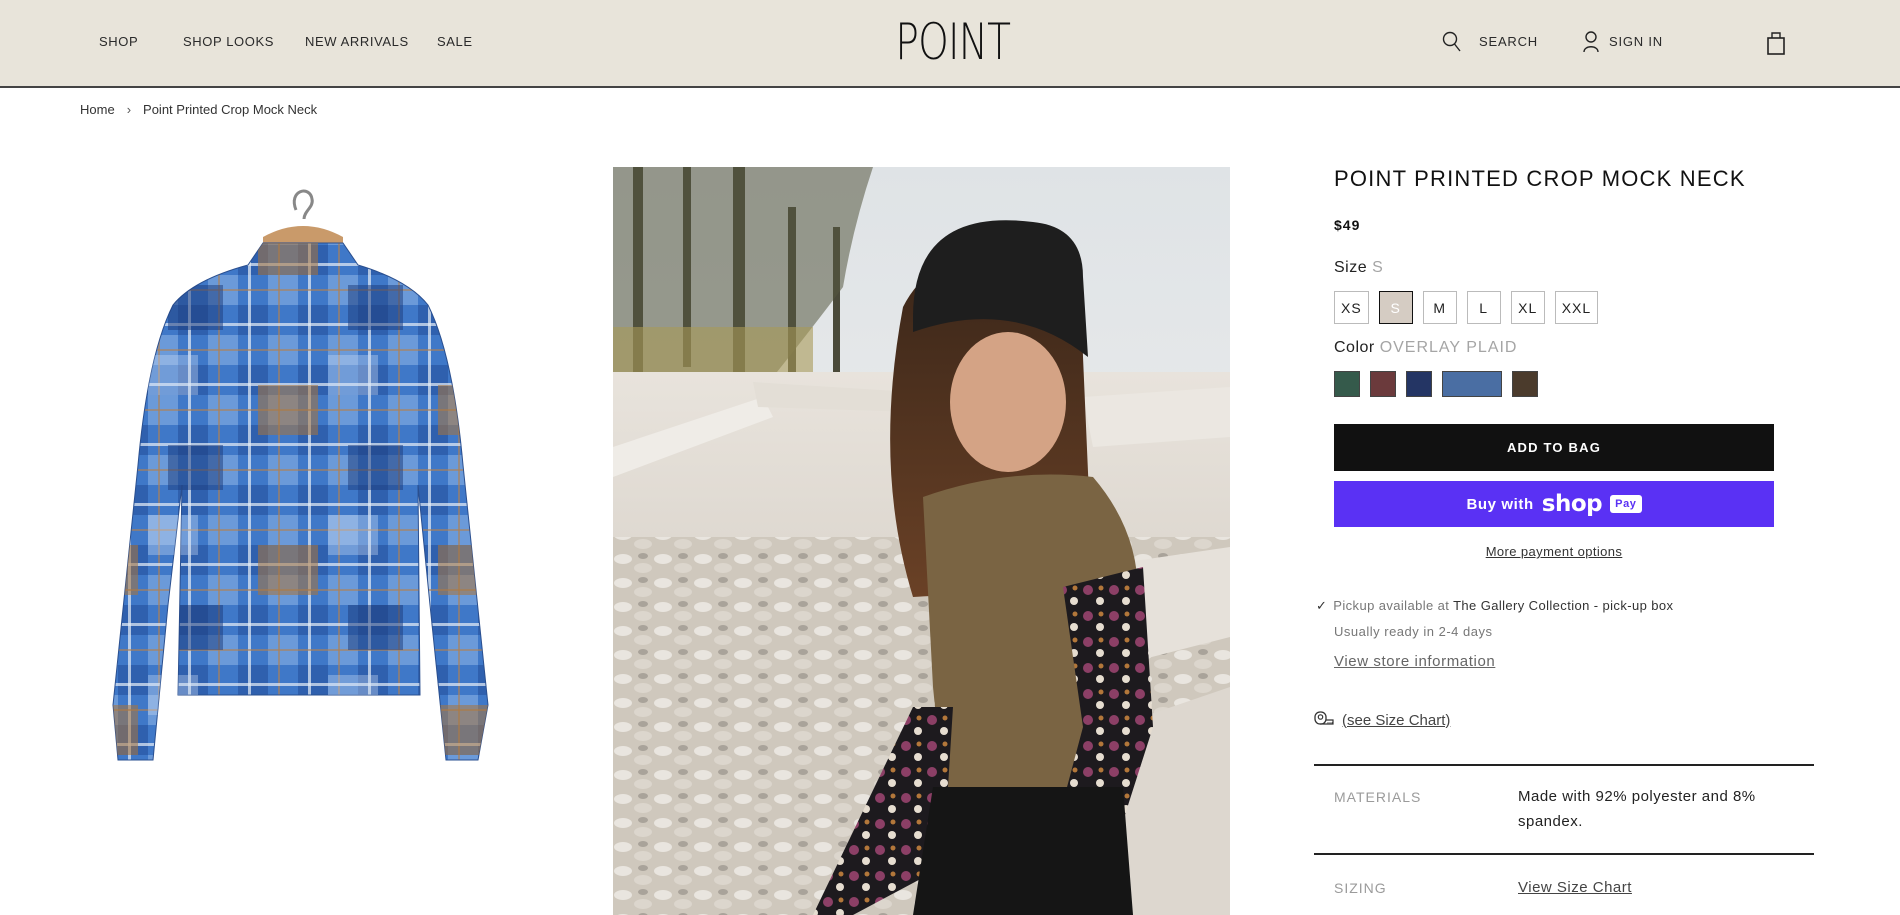 This screenshot has width=1900, height=915. What do you see at coordinates (1419, 384) in the screenshot?
I see `color-swatch-navy` at bounding box center [1419, 384].